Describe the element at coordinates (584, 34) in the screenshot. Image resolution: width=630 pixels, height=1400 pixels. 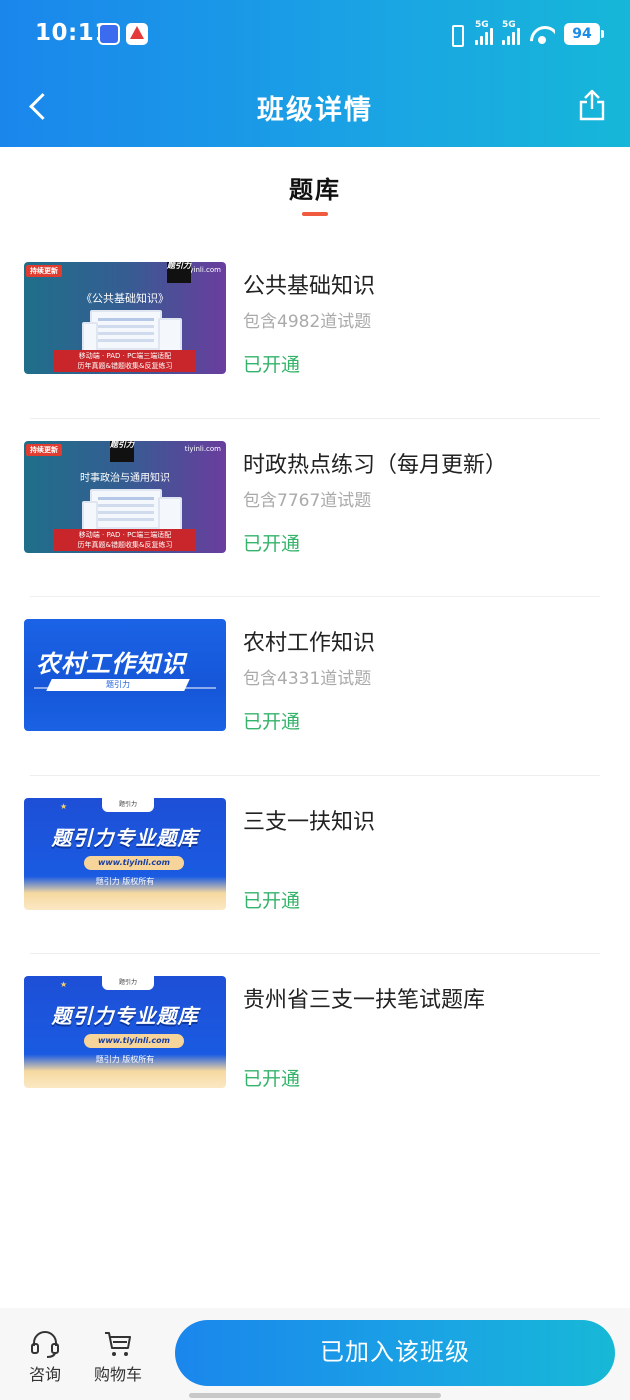
I see `battery-icon: 94` at that location.